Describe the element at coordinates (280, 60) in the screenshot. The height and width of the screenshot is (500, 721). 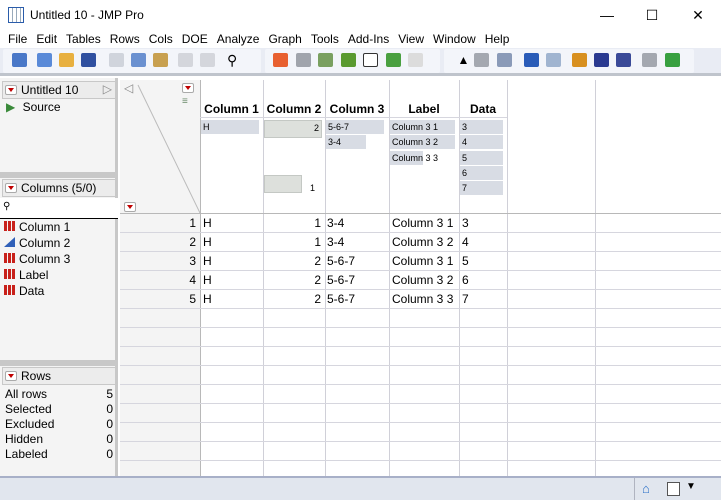
I see `data-table-icon` at that location.